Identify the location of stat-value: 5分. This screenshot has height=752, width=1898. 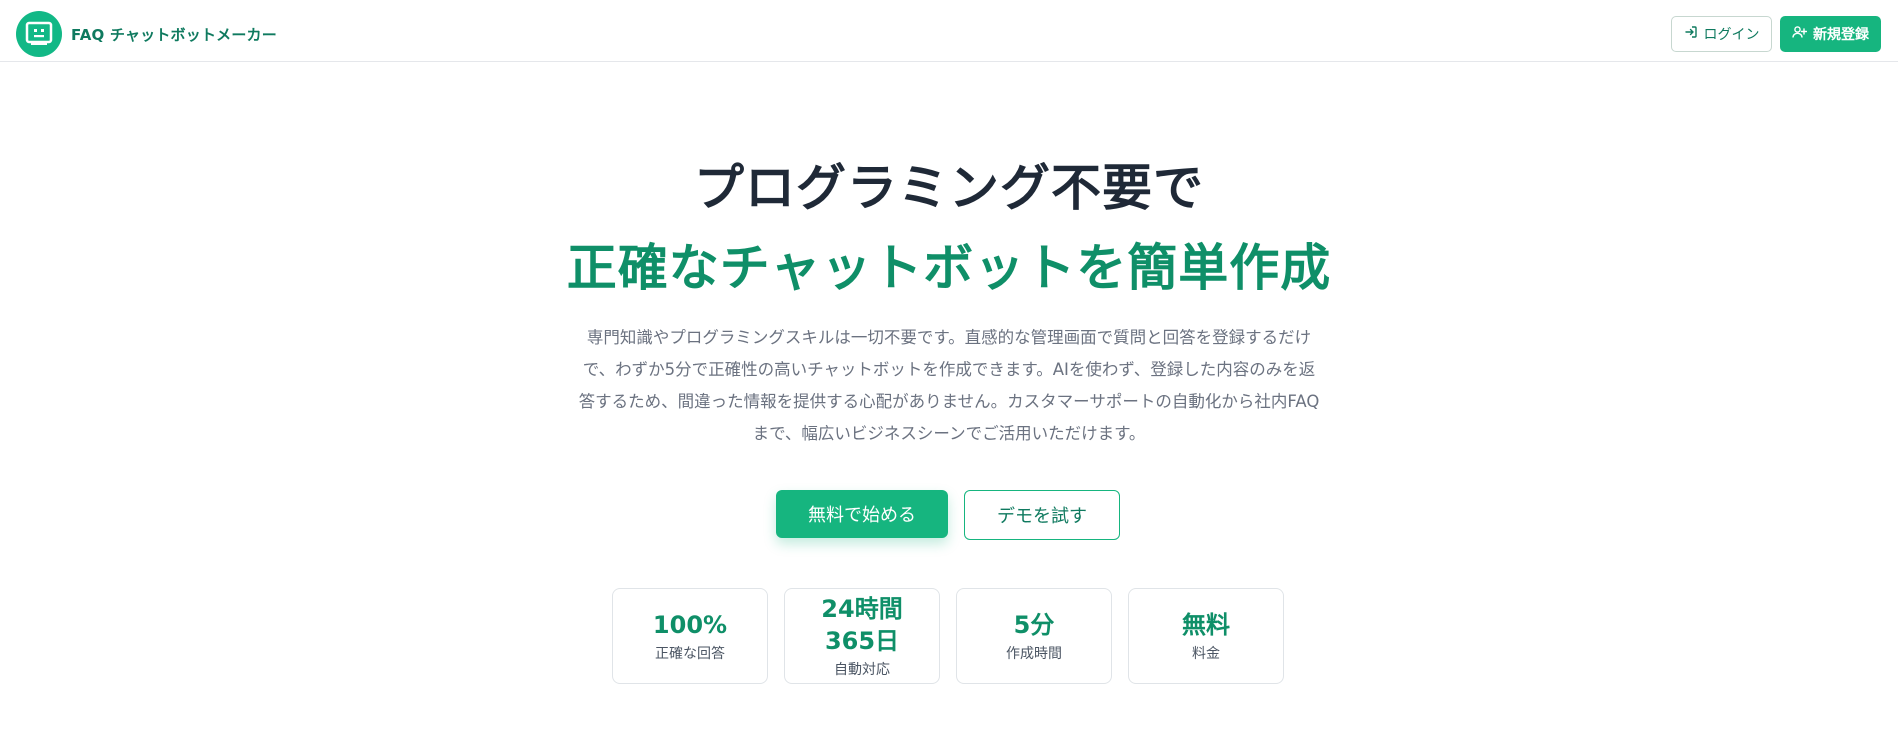
(1034, 625).